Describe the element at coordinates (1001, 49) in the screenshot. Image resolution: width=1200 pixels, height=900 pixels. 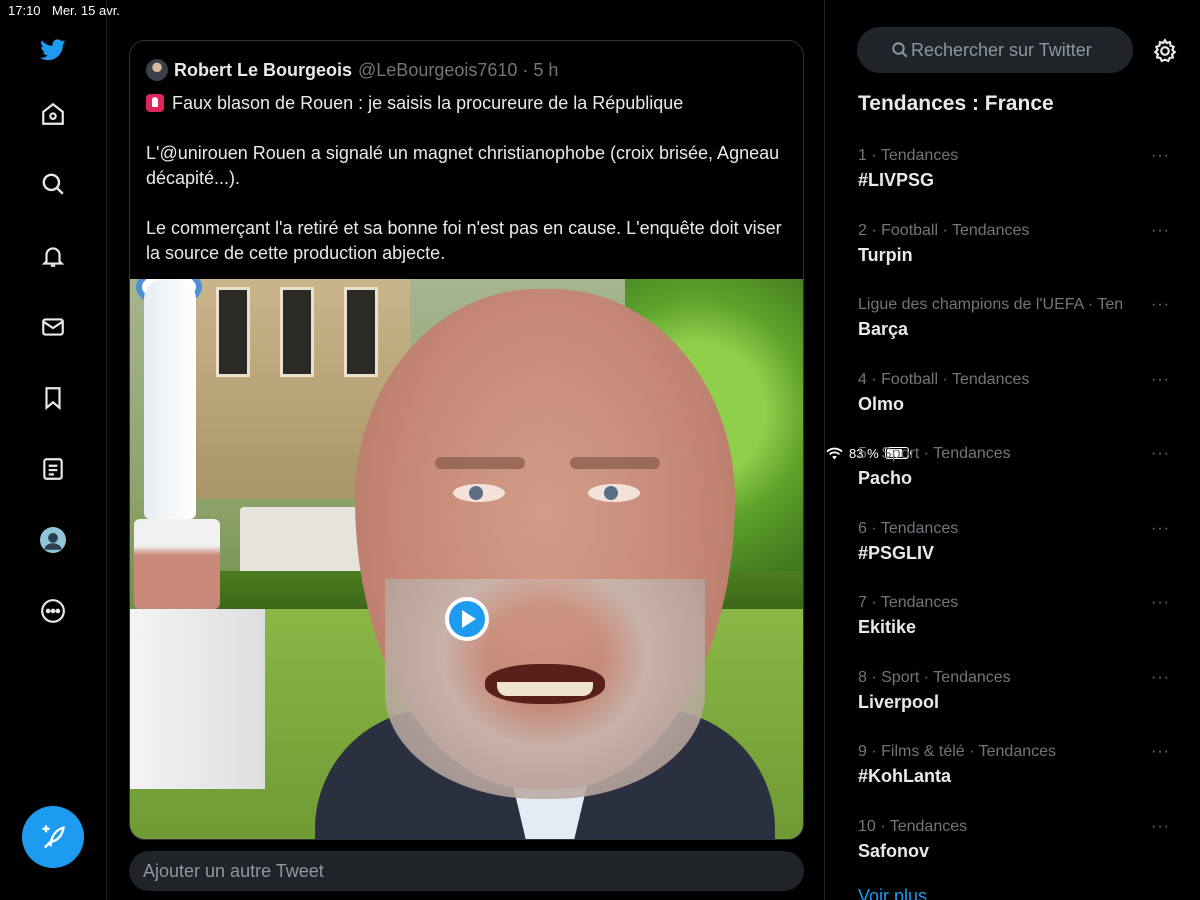
I see `search-placeholder: Rechercher sur Twitter` at that location.